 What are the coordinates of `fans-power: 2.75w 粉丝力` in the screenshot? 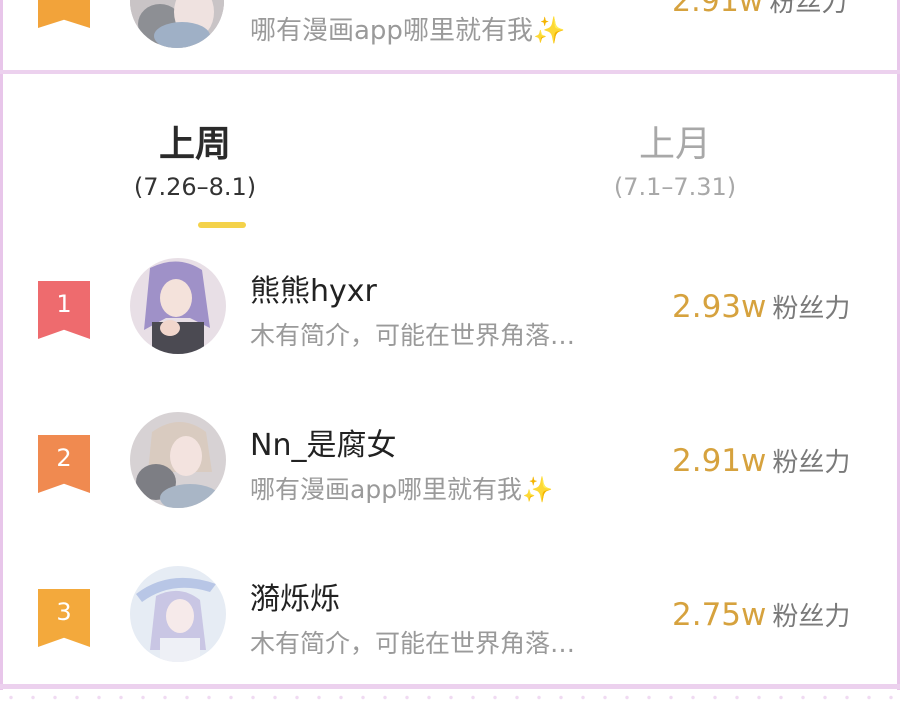 It's located at (761, 614).